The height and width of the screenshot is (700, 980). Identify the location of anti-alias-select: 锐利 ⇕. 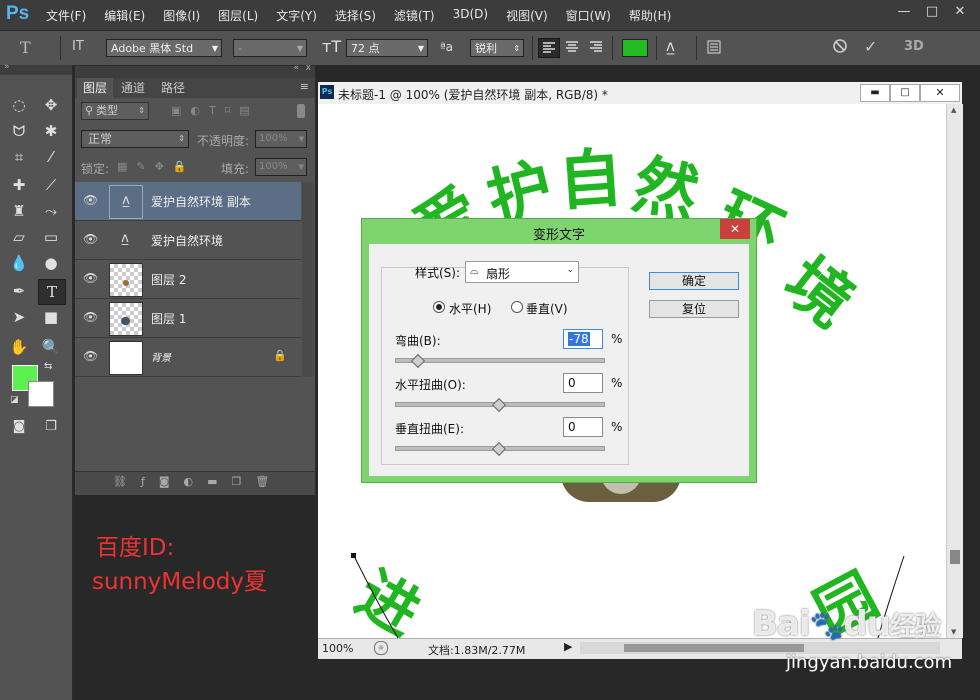
(497, 48).